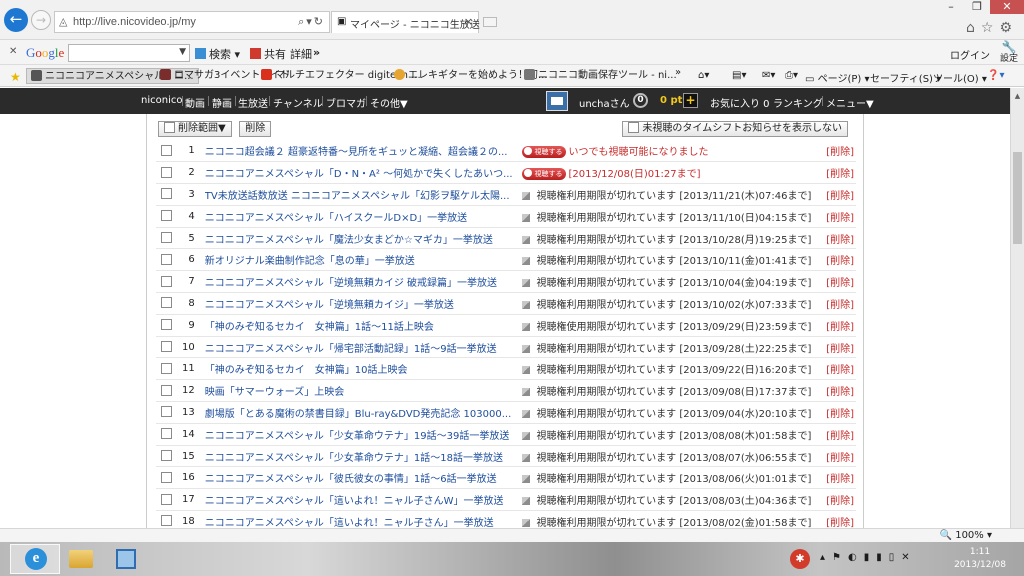 The width and height of the screenshot is (1024, 576). I want to click on nav-live: 生放送, so click(253, 102).